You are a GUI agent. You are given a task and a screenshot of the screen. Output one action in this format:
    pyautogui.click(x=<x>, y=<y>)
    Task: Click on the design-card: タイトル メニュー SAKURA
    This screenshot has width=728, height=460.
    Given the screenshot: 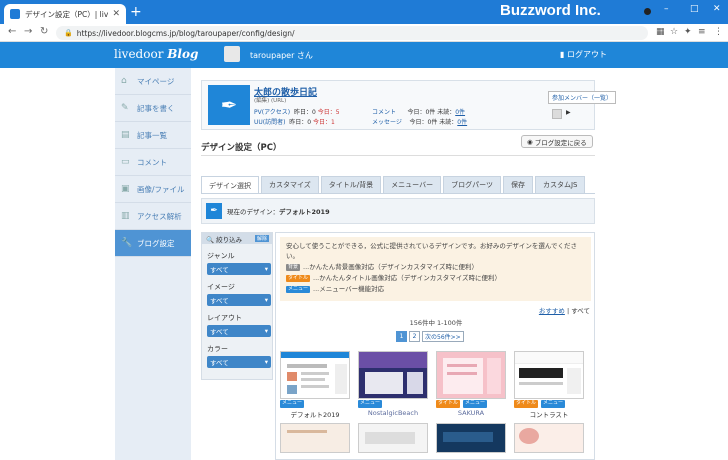 What is the action you would take?
    pyautogui.click(x=471, y=384)
    